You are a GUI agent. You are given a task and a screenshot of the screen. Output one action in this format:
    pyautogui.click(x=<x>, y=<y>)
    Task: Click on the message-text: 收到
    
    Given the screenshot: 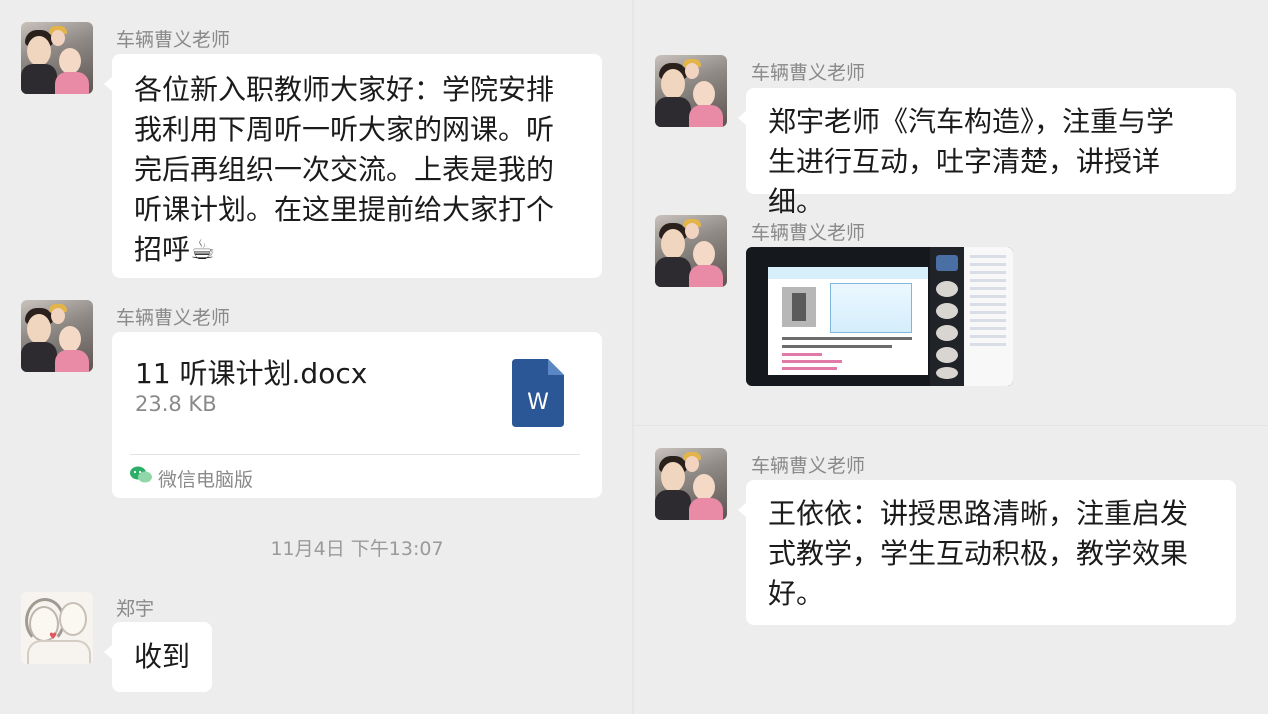 What is the action you would take?
    pyautogui.click(x=162, y=656)
    